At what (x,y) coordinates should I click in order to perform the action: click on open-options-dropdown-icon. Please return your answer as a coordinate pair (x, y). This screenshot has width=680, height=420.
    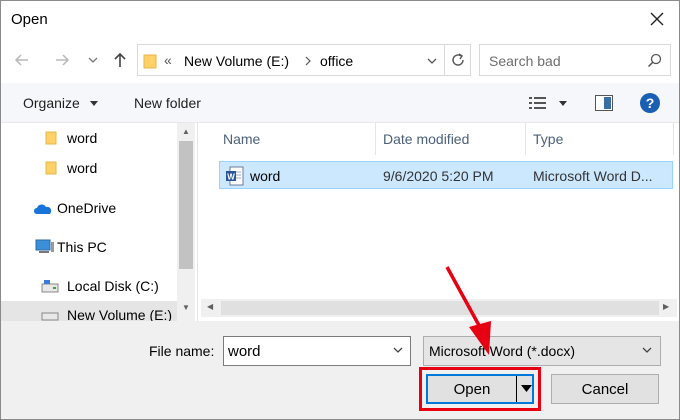
    Looking at the image, I should click on (526, 389).